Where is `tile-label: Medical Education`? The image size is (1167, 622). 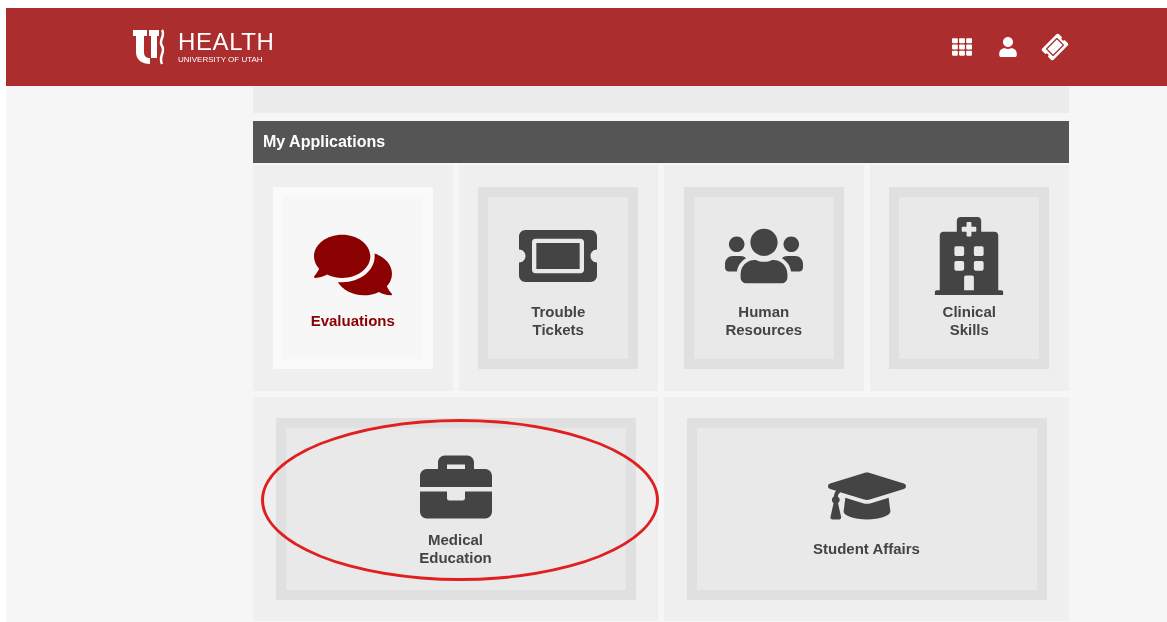 tile-label: Medical Education is located at coordinates (455, 549).